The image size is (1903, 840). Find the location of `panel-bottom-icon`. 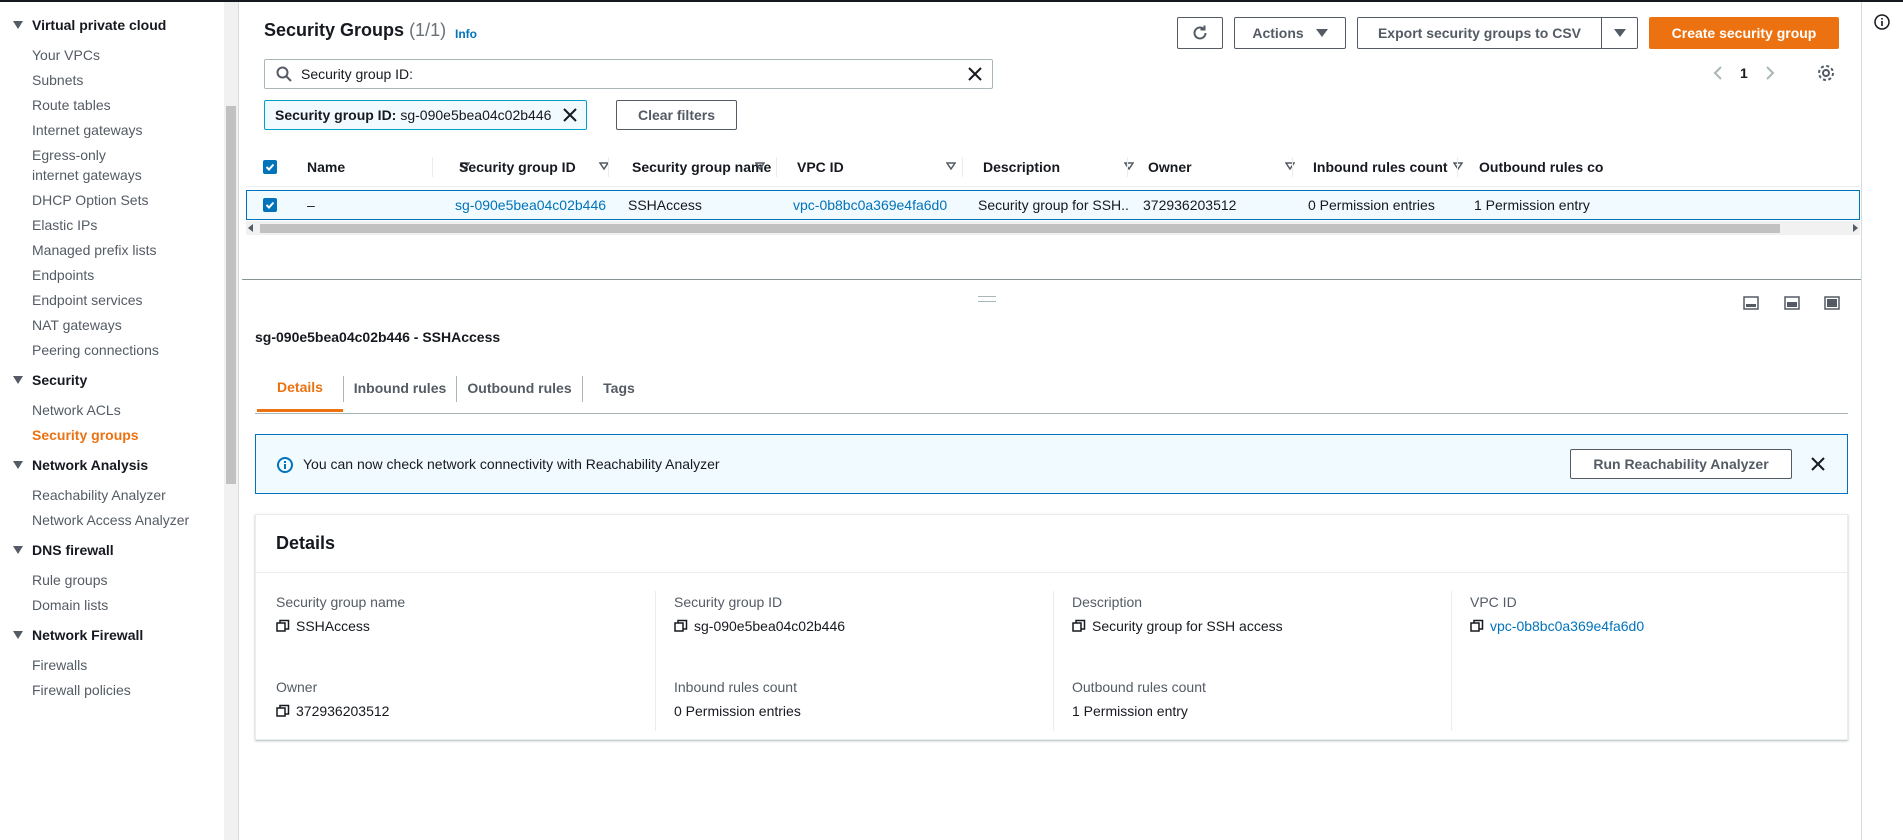

panel-bottom-icon is located at coordinates (1751, 303).